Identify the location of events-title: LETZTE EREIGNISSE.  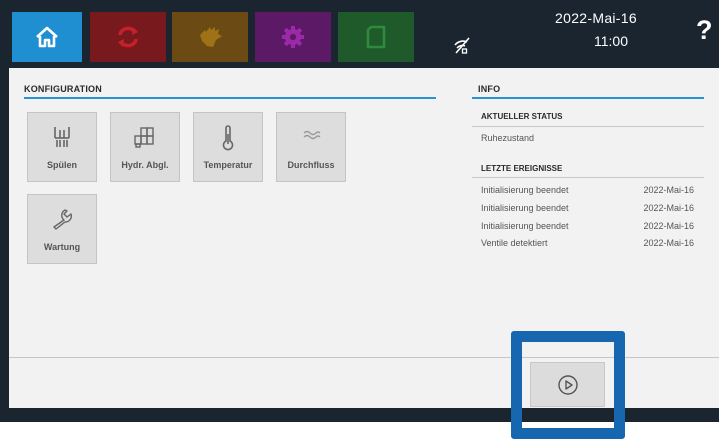
(522, 168).